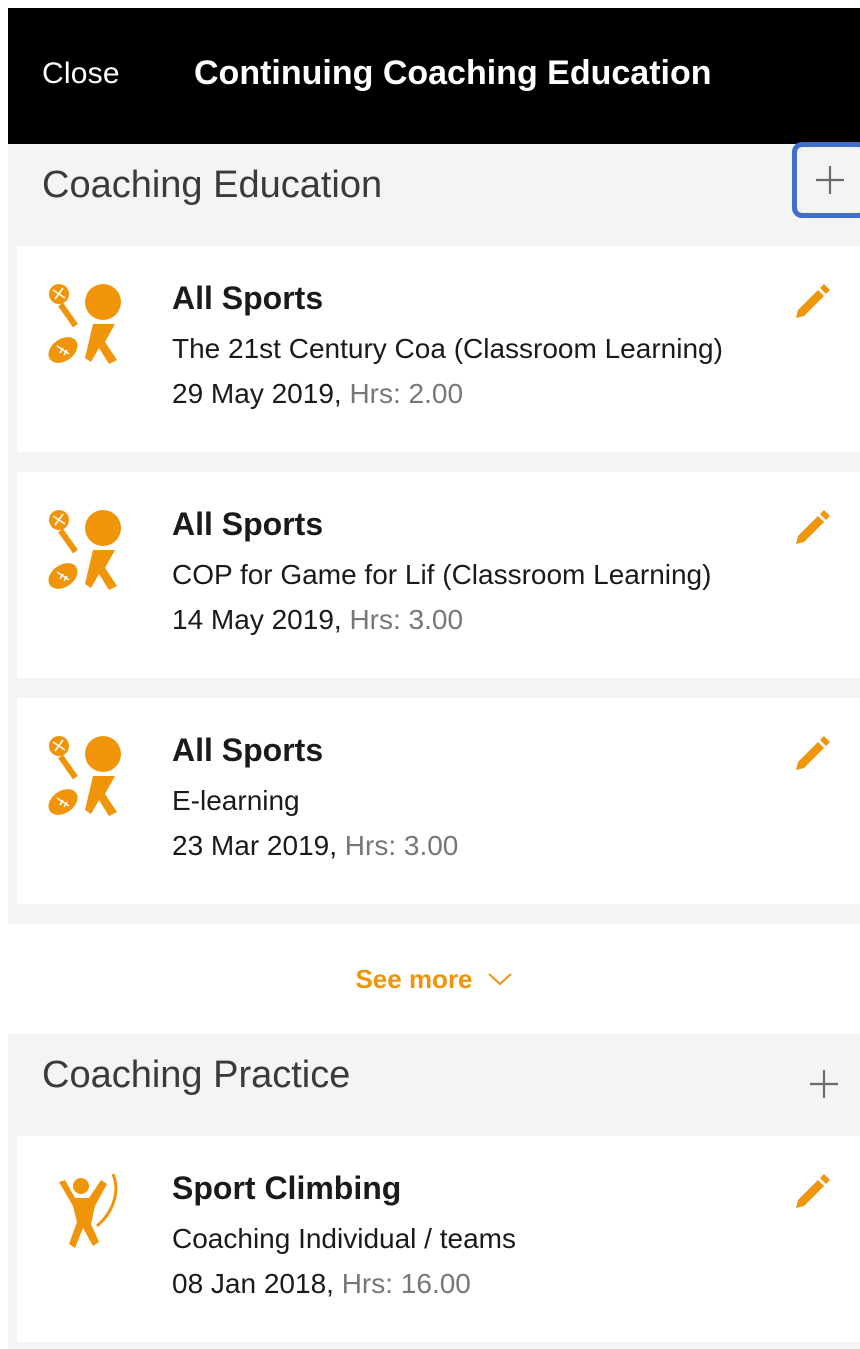 Image resolution: width=860 pixels, height=1349 pixels. I want to click on item-subtitle: Coaching Individual / teams, so click(344, 1238).